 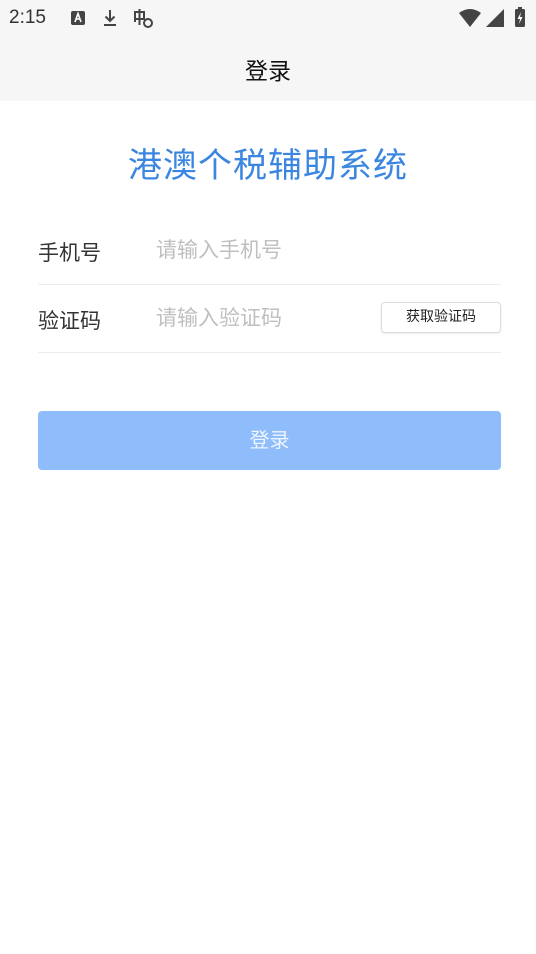 I want to click on app-bar: 登录, so click(x=268, y=68).